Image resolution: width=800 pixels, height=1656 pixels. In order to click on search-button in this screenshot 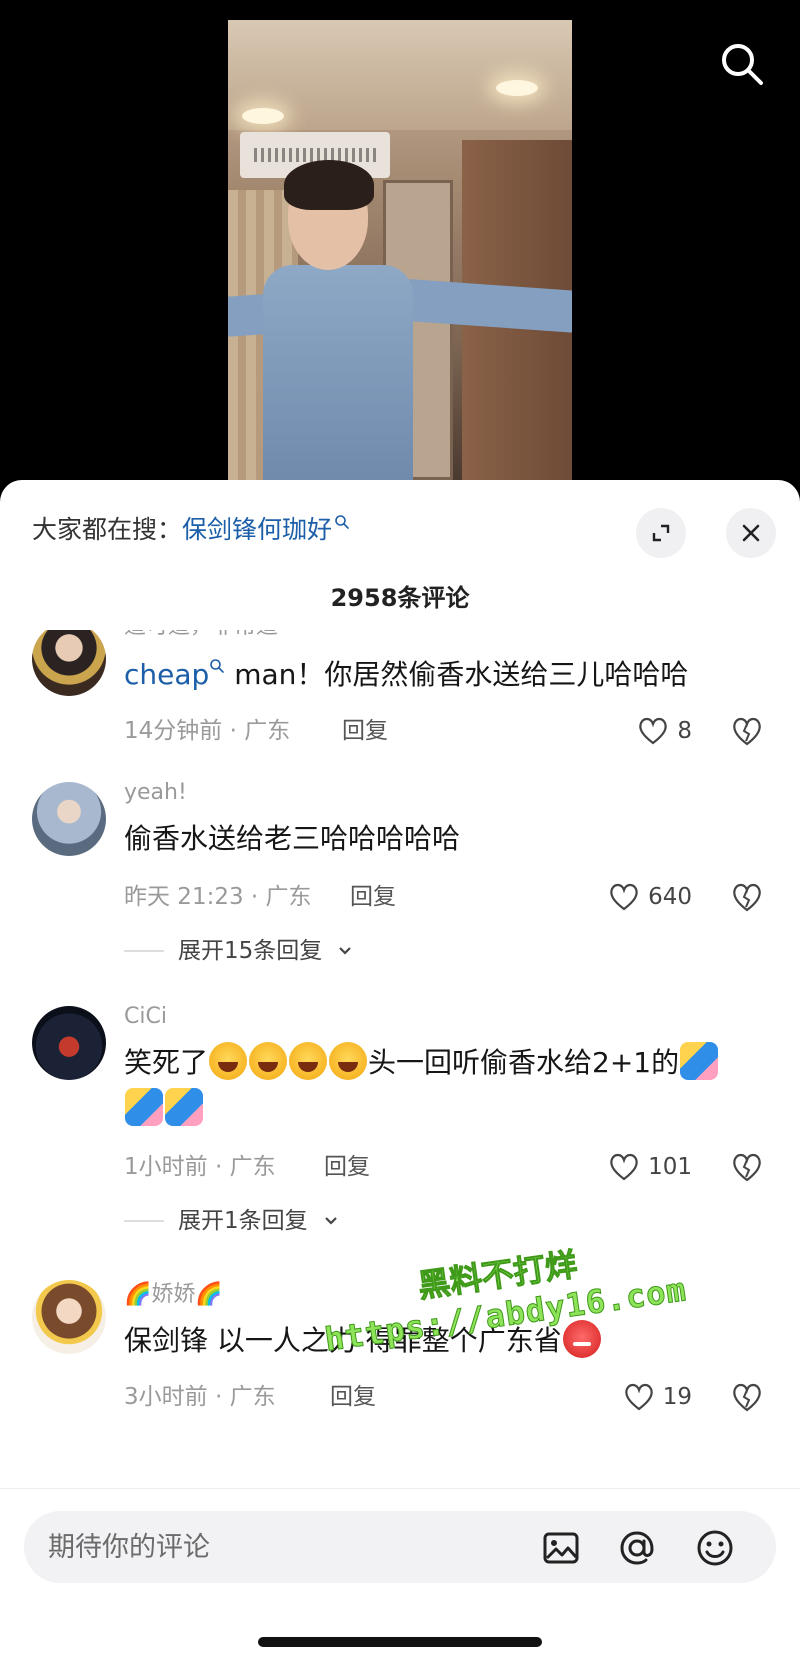, I will do `click(742, 64)`.